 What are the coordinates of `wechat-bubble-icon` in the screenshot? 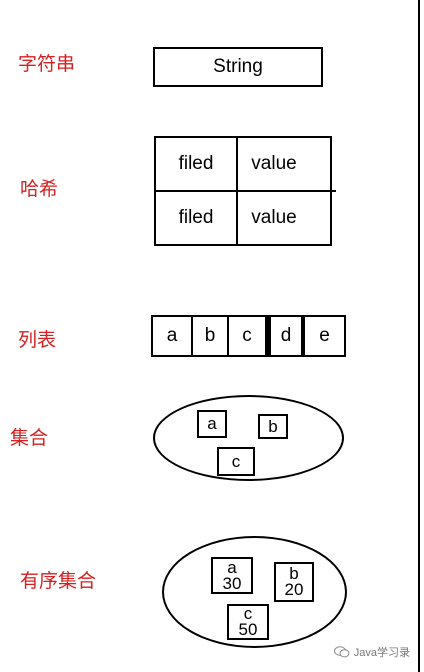 It's located at (341, 652).